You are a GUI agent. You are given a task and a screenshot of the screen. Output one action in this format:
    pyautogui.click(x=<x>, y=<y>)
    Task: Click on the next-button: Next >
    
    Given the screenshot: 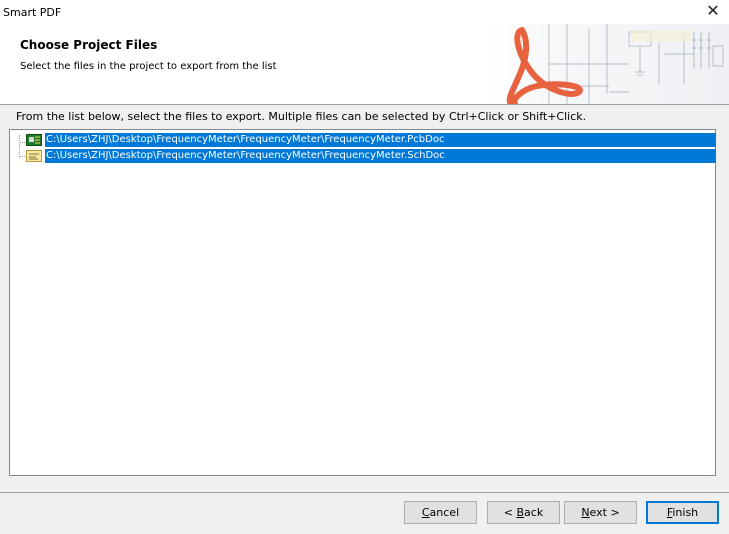 What is the action you would take?
    pyautogui.click(x=600, y=512)
    